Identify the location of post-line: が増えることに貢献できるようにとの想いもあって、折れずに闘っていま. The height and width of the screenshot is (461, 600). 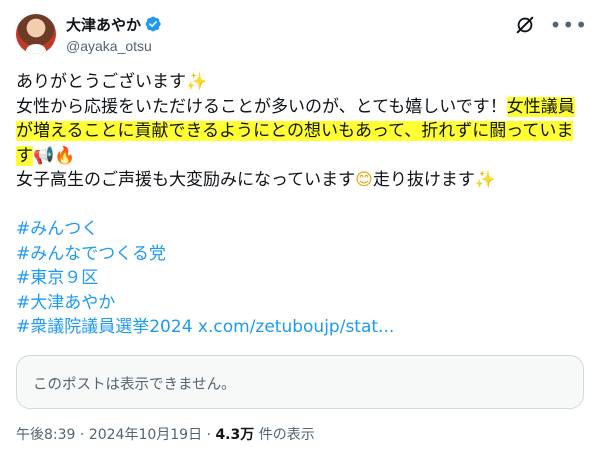
(300, 131).